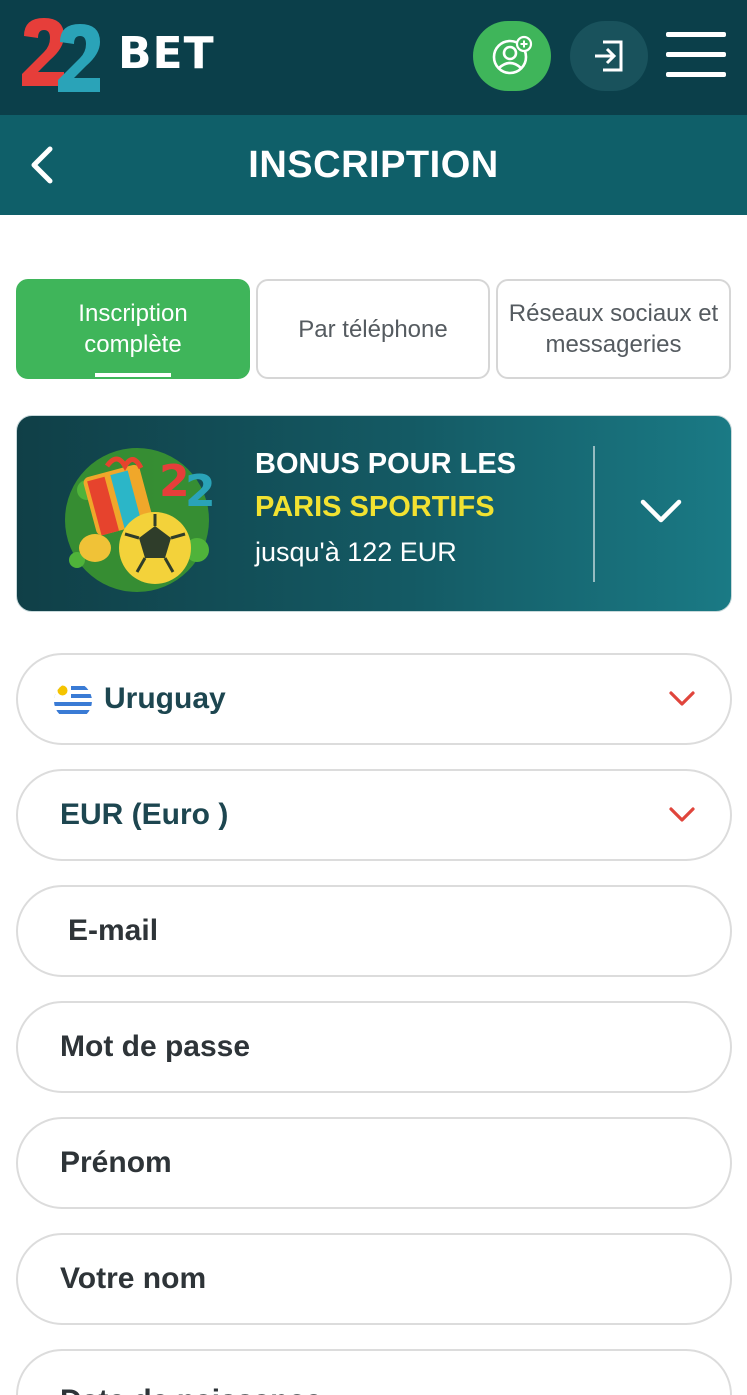 This screenshot has height=1395, width=747. What do you see at coordinates (386, 464) in the screenshot?
I see `bonus-title-line1: BONUS POUR LES` at bounding box center [386, 464].